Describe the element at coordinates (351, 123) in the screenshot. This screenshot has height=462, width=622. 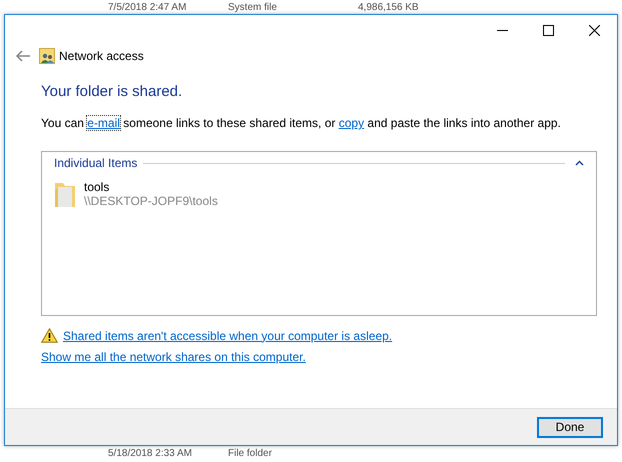
I see `copy-link: copy` at that location.